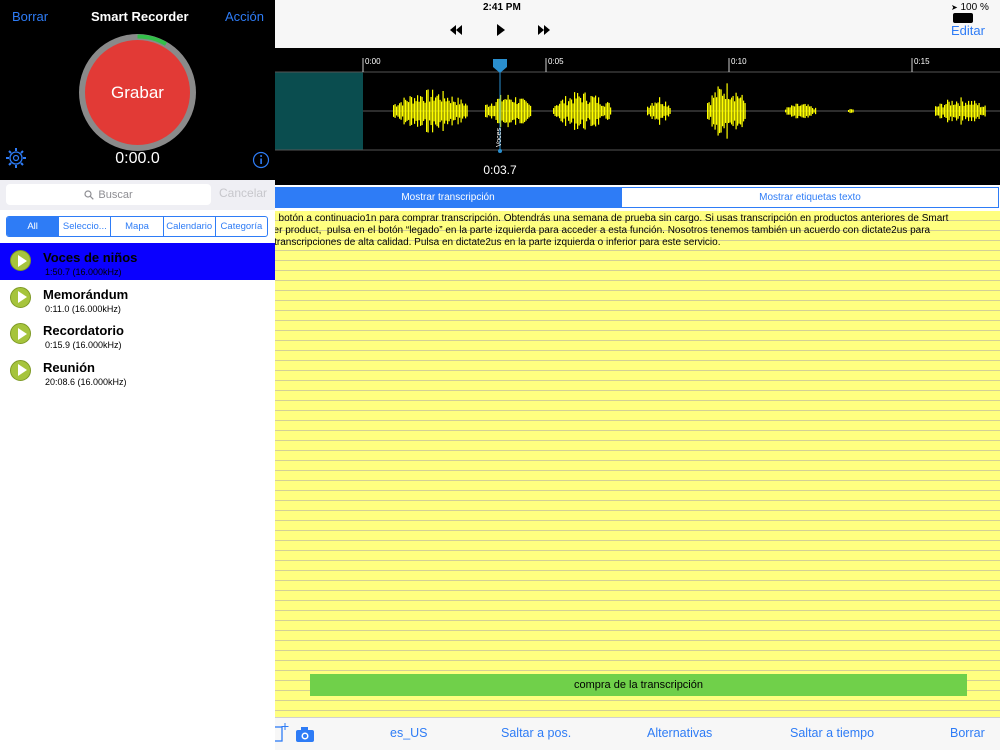 The width and height of the screenshot is (1000, 750). Describe the element at coordinates (137, 371) in the screenshot. I see `list-item: Reunión 20:08.6 (16.000kHz)` at that location.